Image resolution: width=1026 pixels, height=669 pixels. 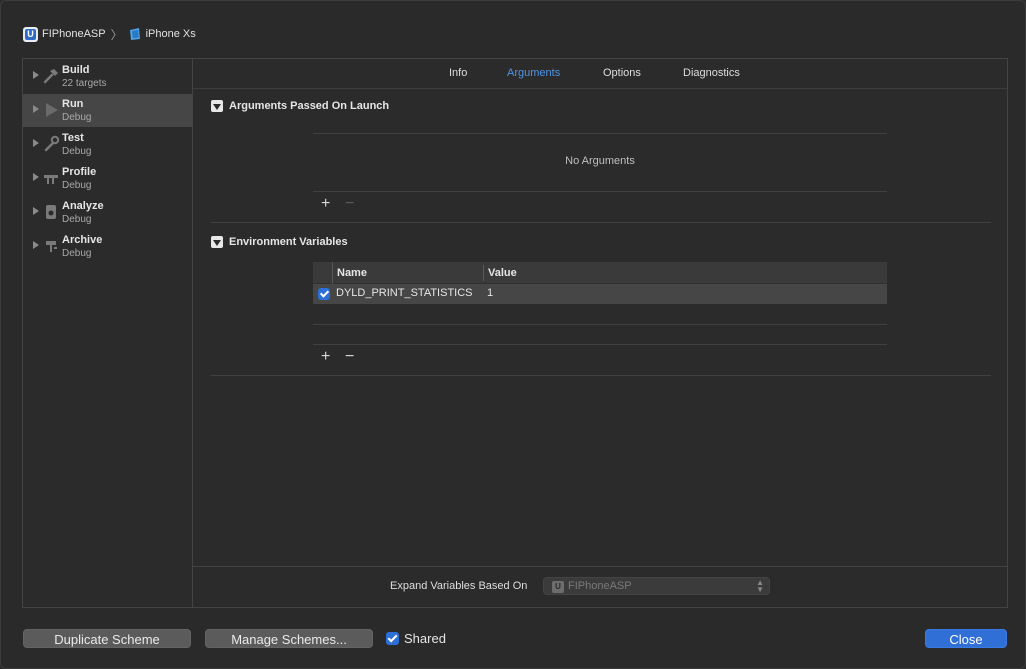 I want to click on sidebar-item-title: Build, so click(x=76, y=70).